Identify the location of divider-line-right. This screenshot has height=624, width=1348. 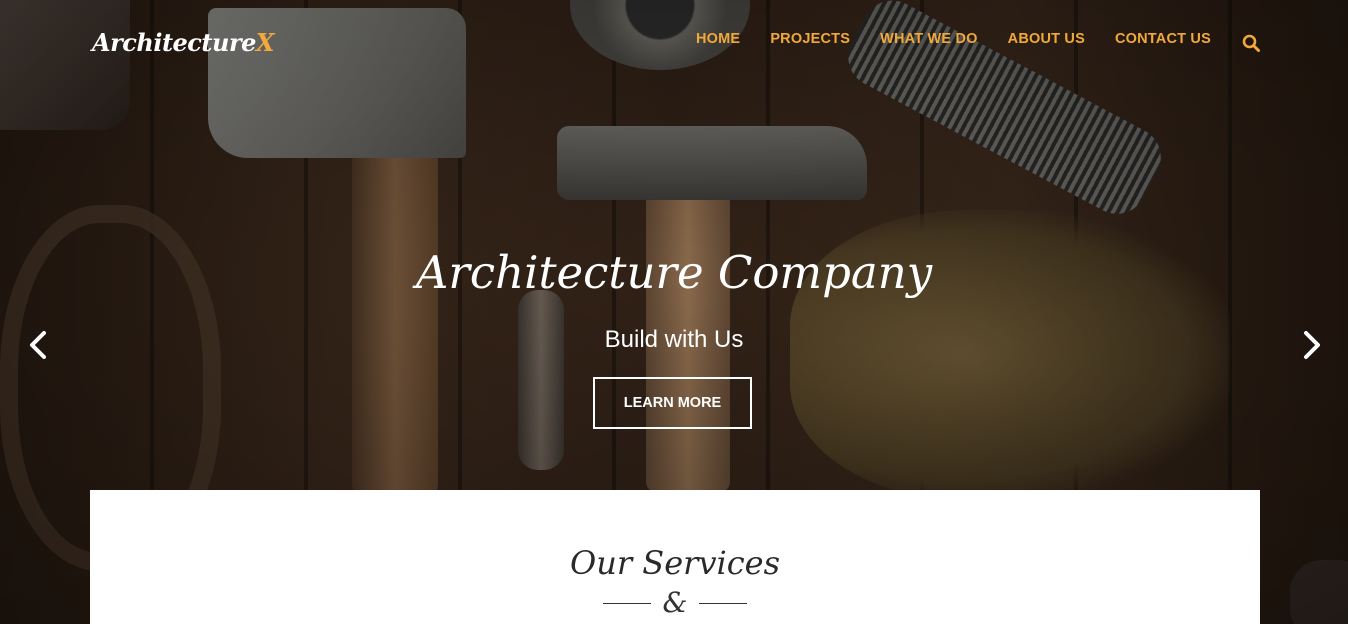
(723, 603).